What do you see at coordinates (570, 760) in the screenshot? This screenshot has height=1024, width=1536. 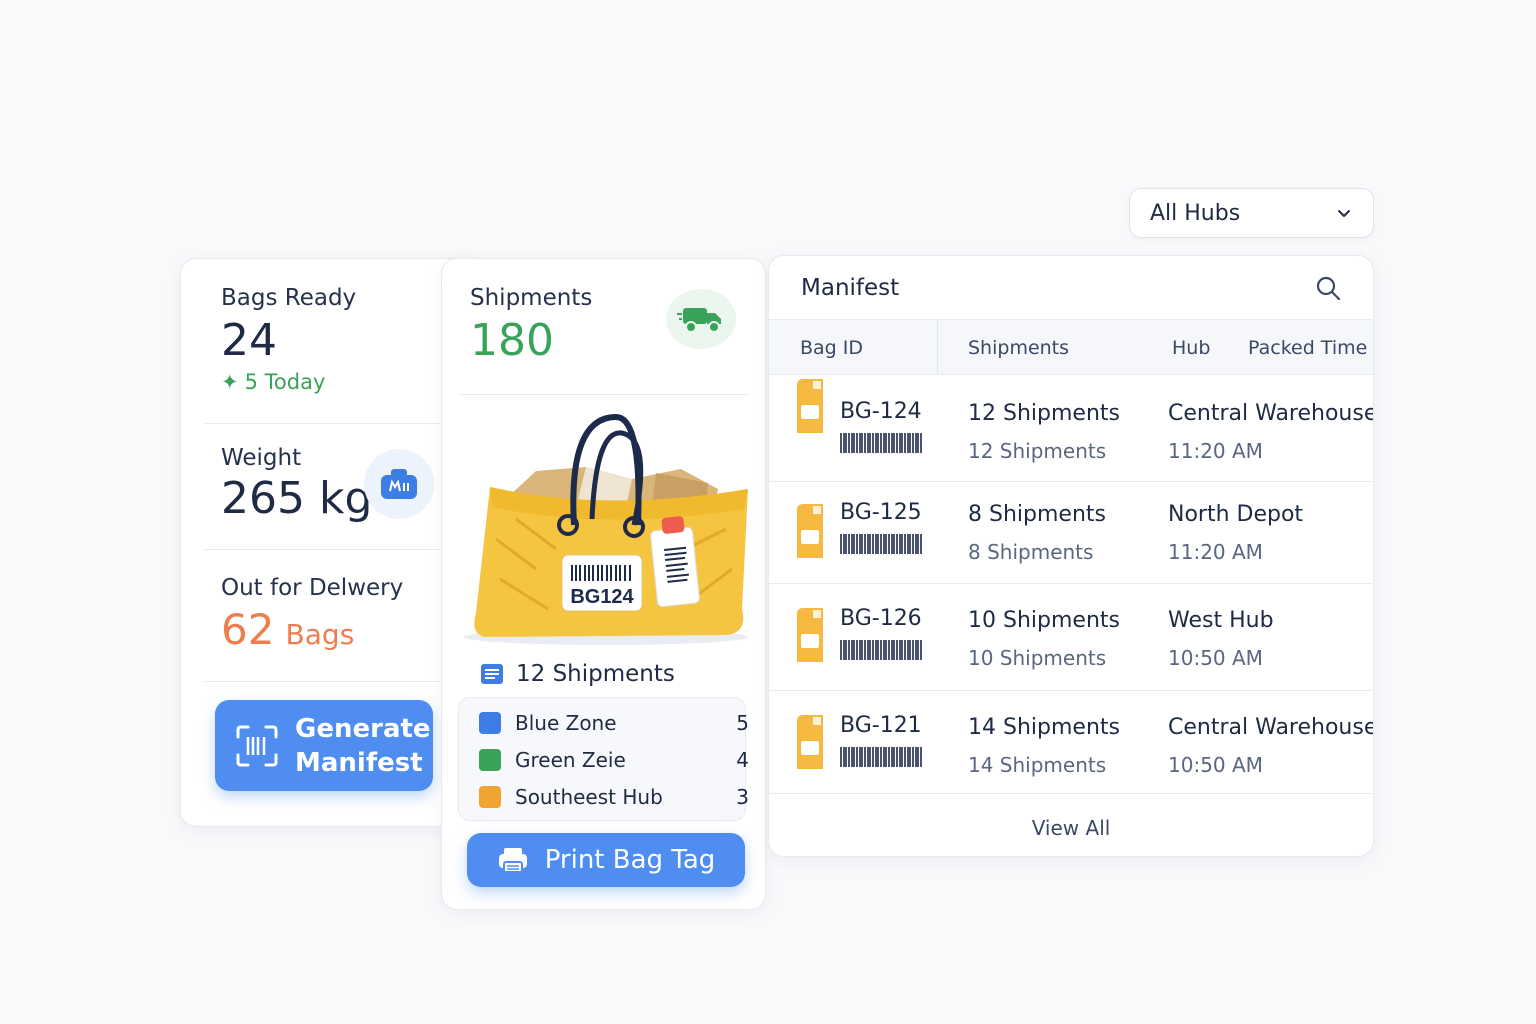 I see `zone-name: Green Zeie` at bounding box center [570, 760].